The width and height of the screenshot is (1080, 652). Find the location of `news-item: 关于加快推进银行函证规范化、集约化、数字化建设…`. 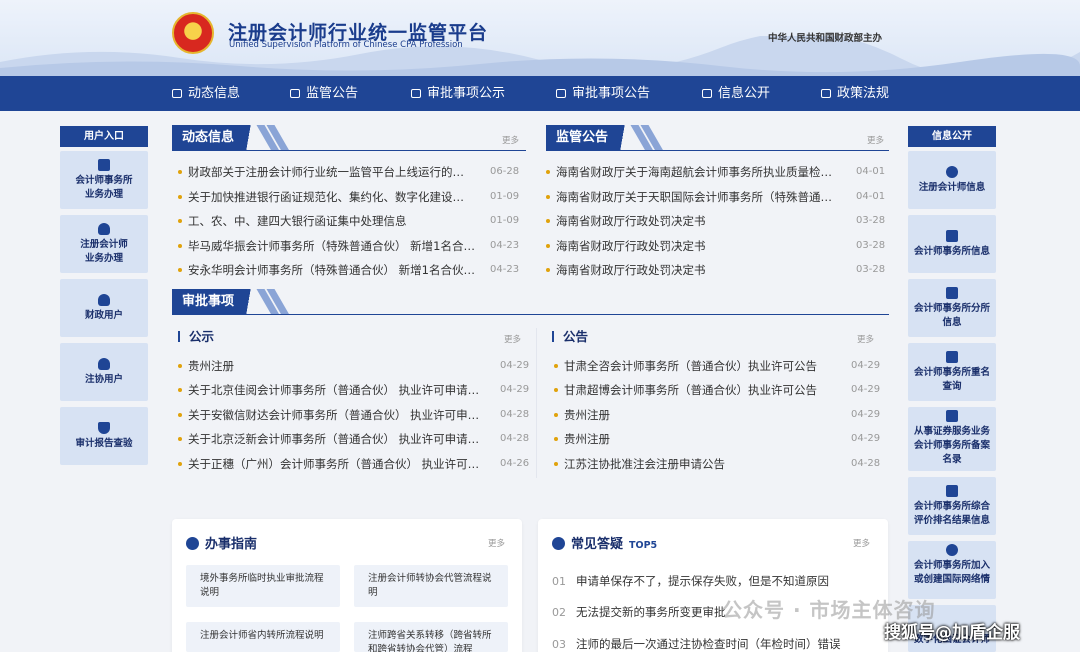

news-item: 关于加快推进银行函证规范化、集约化、数字化建设… is located at coordinates (321, 197).